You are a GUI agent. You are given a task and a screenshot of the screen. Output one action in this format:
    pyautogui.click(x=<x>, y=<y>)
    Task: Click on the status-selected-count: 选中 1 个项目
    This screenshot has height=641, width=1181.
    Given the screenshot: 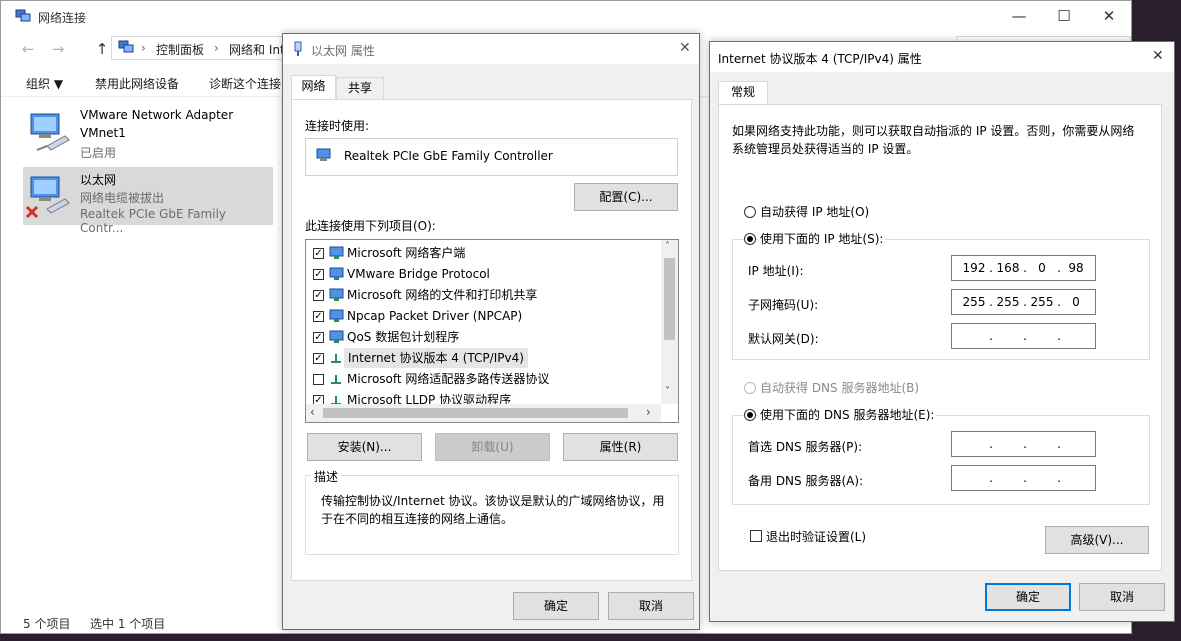 What is the action you would take?
    pyautogui.click(x=128, y=624)
    